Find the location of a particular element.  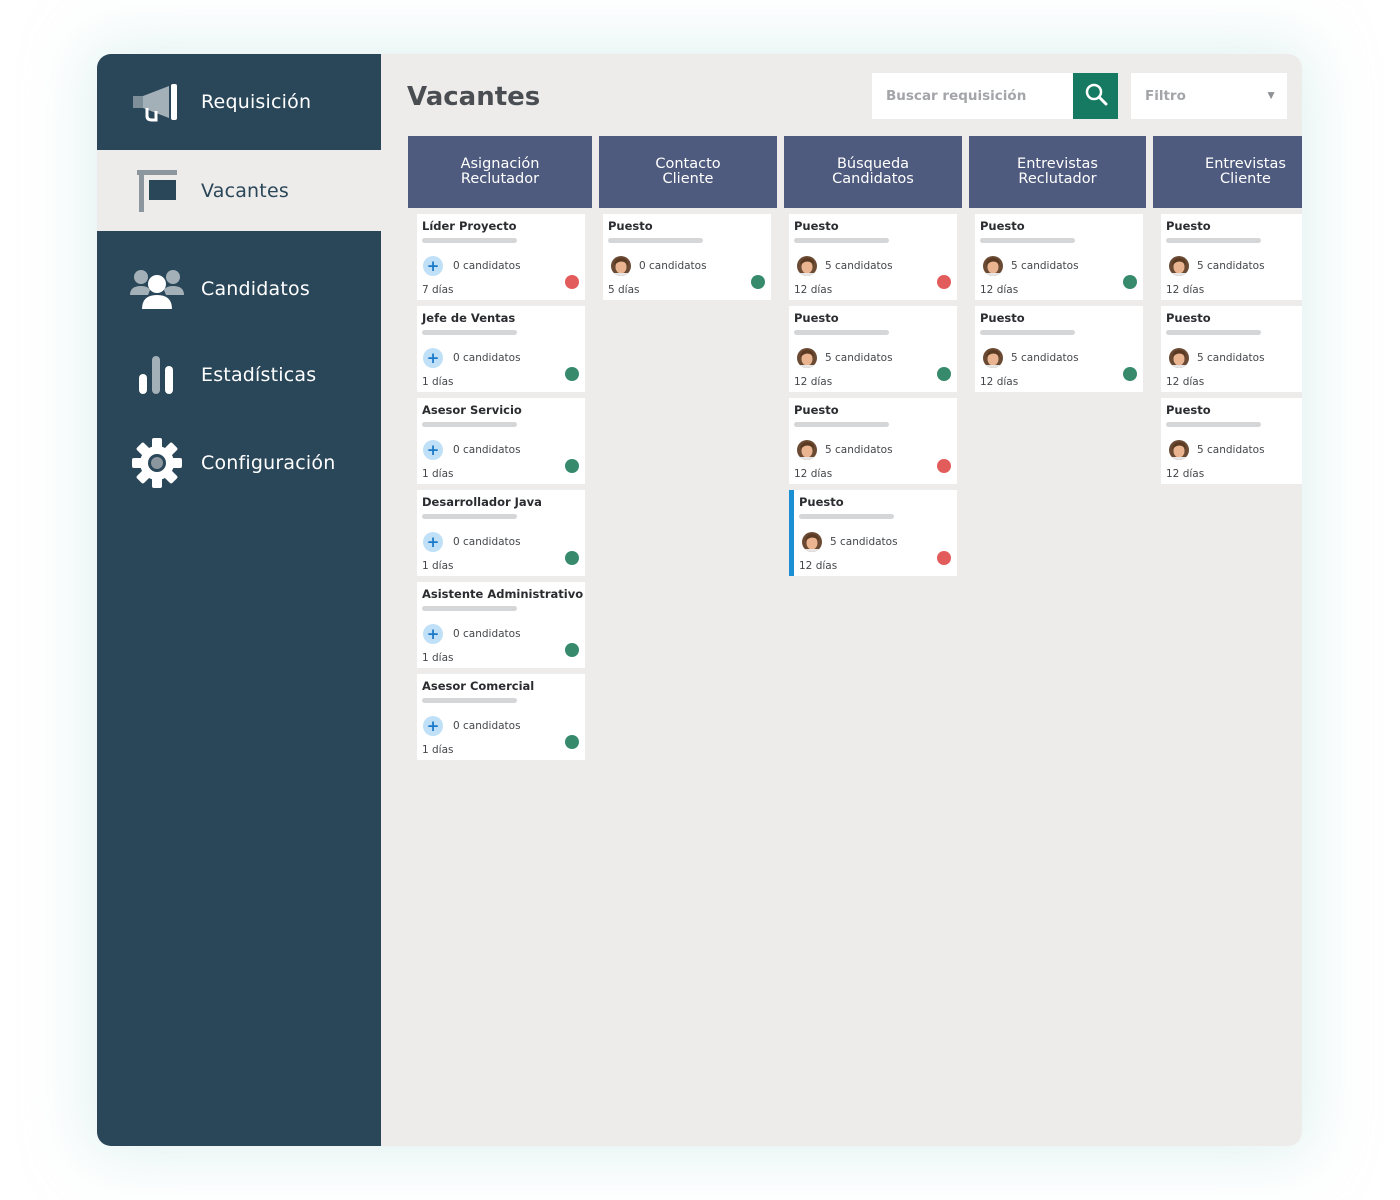

vacancy-card: Jefe de Ventas +0 candidatos 1 días is located at coordinates (501, 349).